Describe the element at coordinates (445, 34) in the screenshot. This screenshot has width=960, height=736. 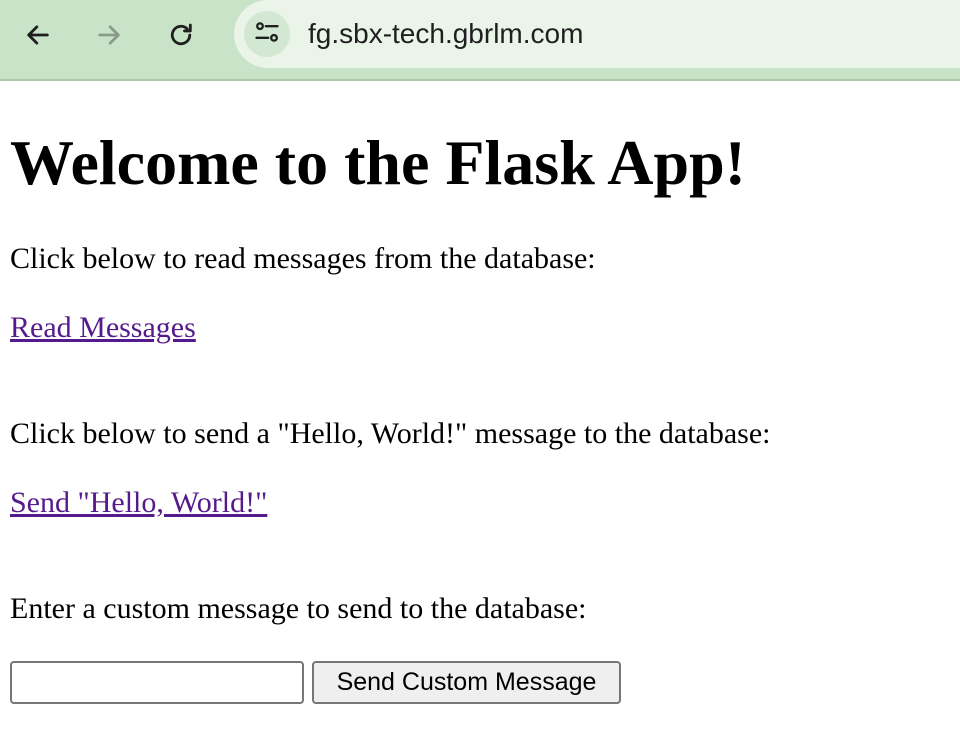
I see `url-text: fg.sbx-tech.gbrlm.com` at that location.